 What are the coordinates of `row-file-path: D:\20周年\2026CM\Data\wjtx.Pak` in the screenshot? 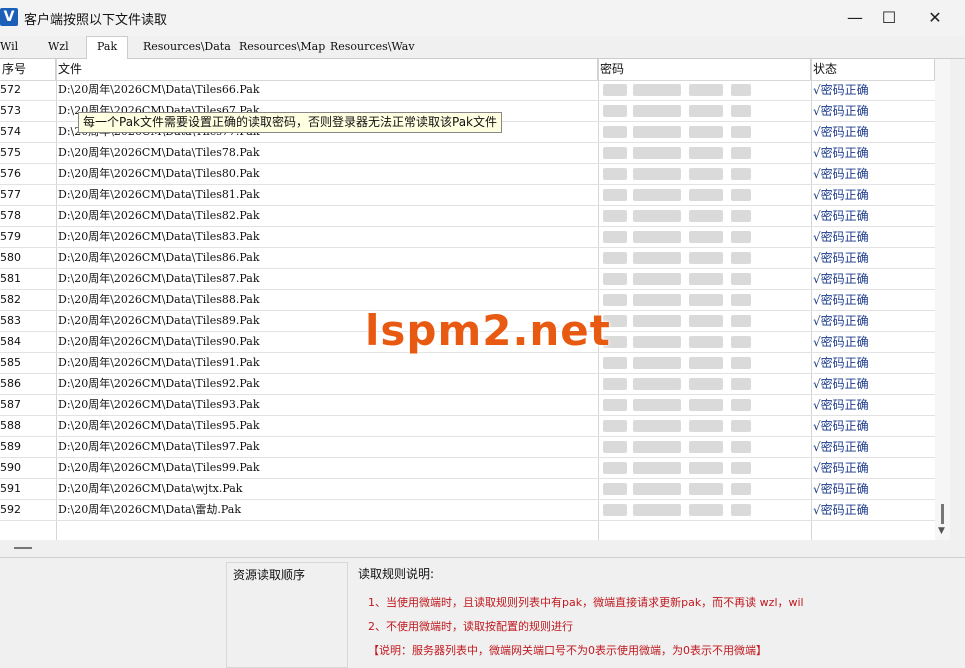 It's located at (150, 488).